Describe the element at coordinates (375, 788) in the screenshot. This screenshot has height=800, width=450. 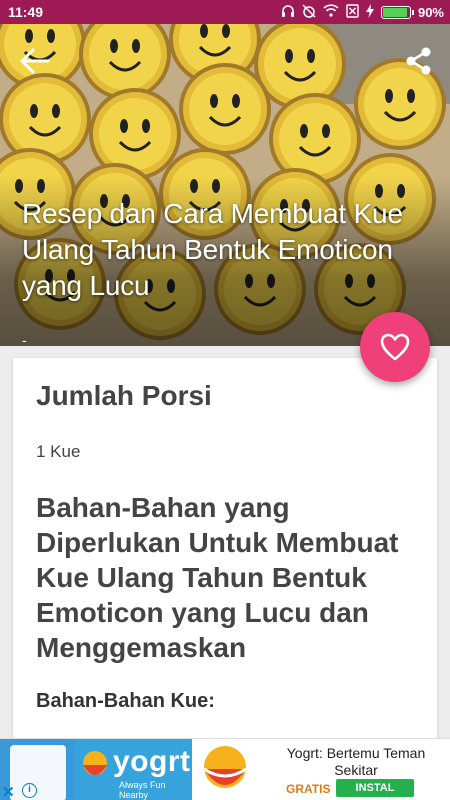
I see `ad-install-button: INSTAL` at that location.